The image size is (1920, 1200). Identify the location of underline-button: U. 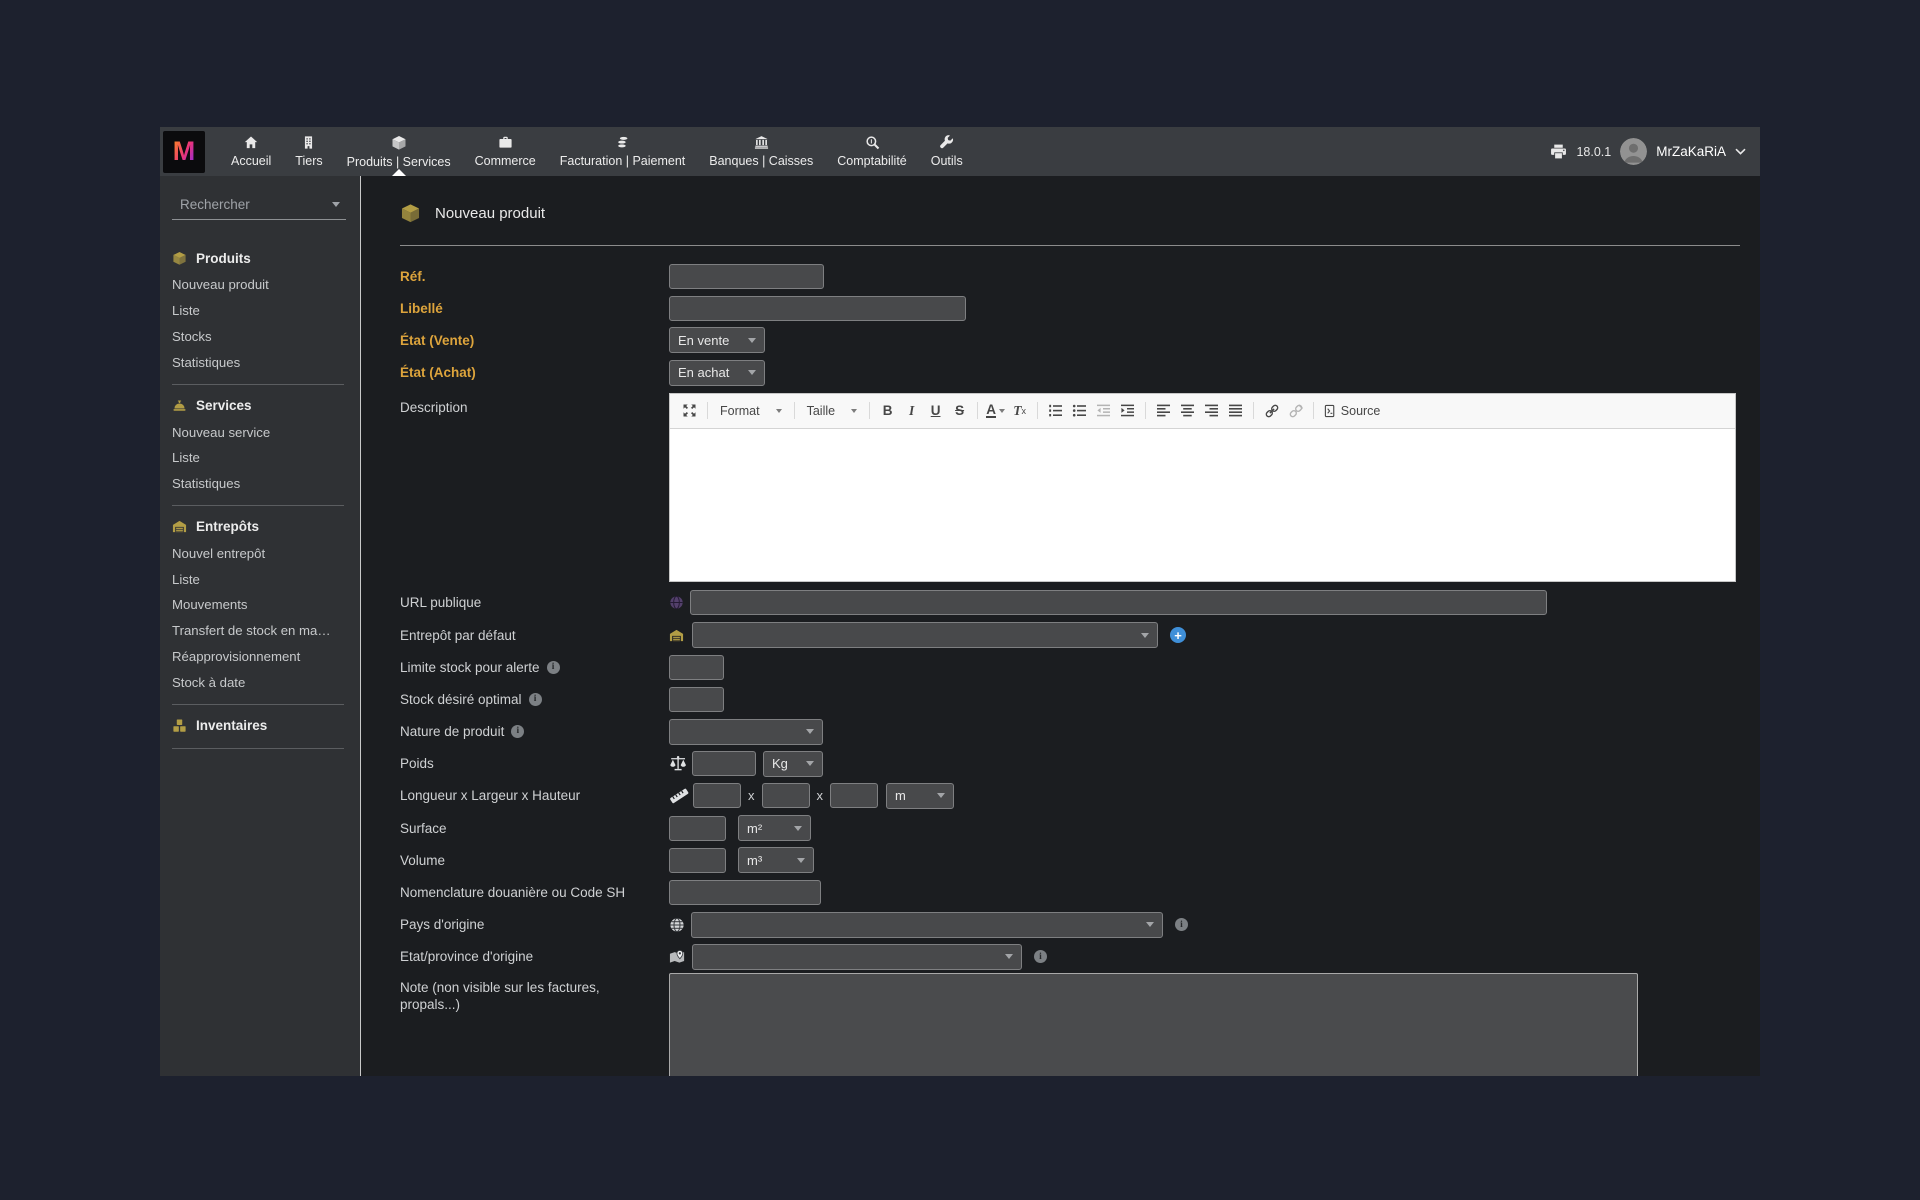
(935, 410).